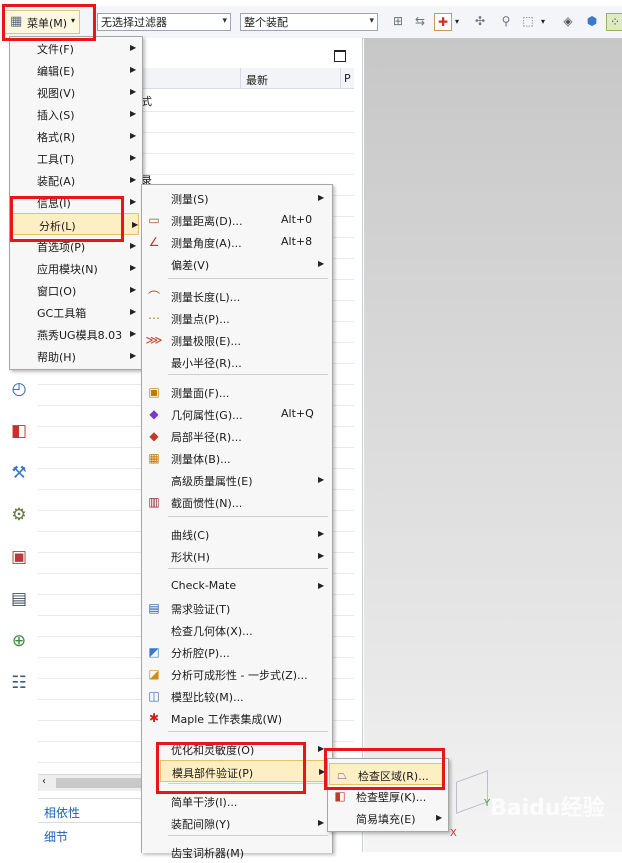 The image size is (622, 863). I want to click on filter-icon: ⚲, so click(506, 21).